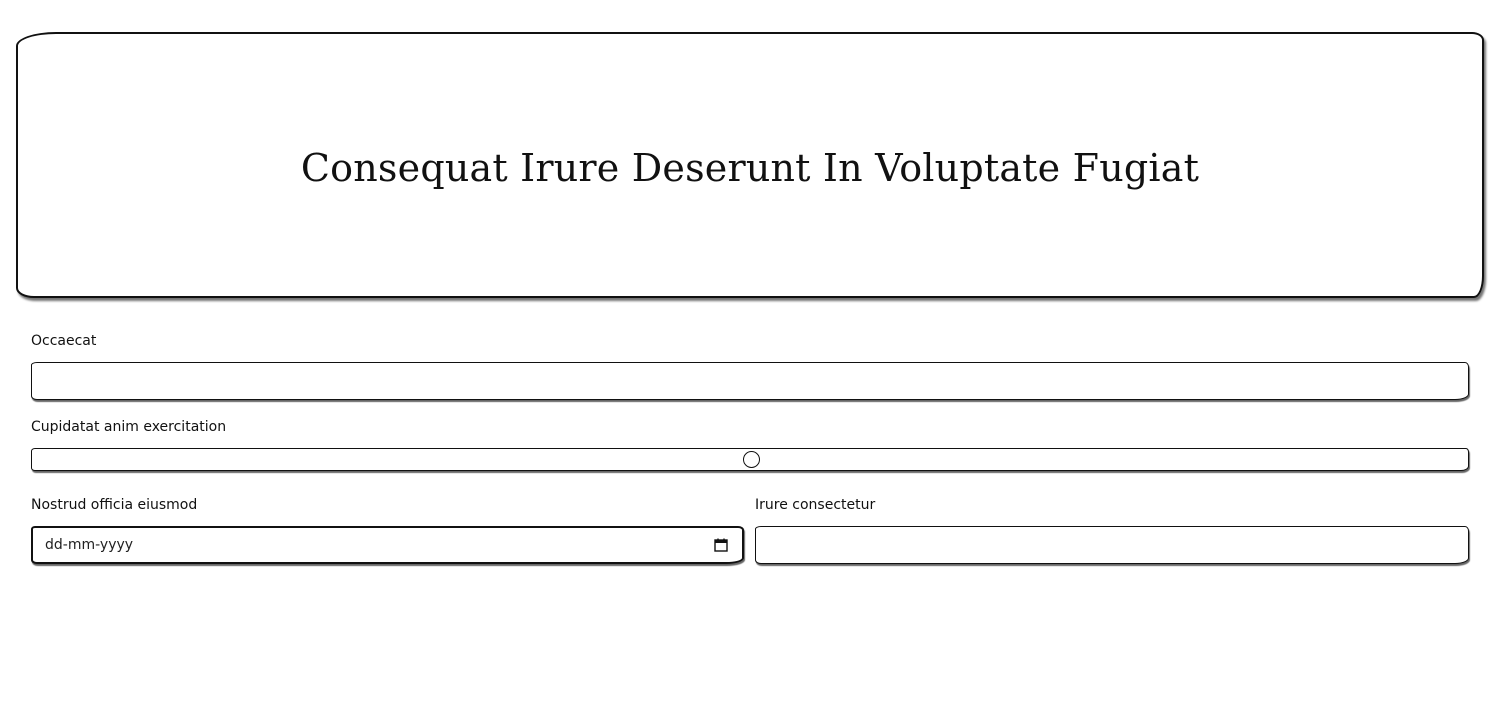 The width and height of the screenshot is (1500, 720). Describe the element at coordinates (64, 341) in the screenshot. I see `occaecat-label: Occaecat` at that location.